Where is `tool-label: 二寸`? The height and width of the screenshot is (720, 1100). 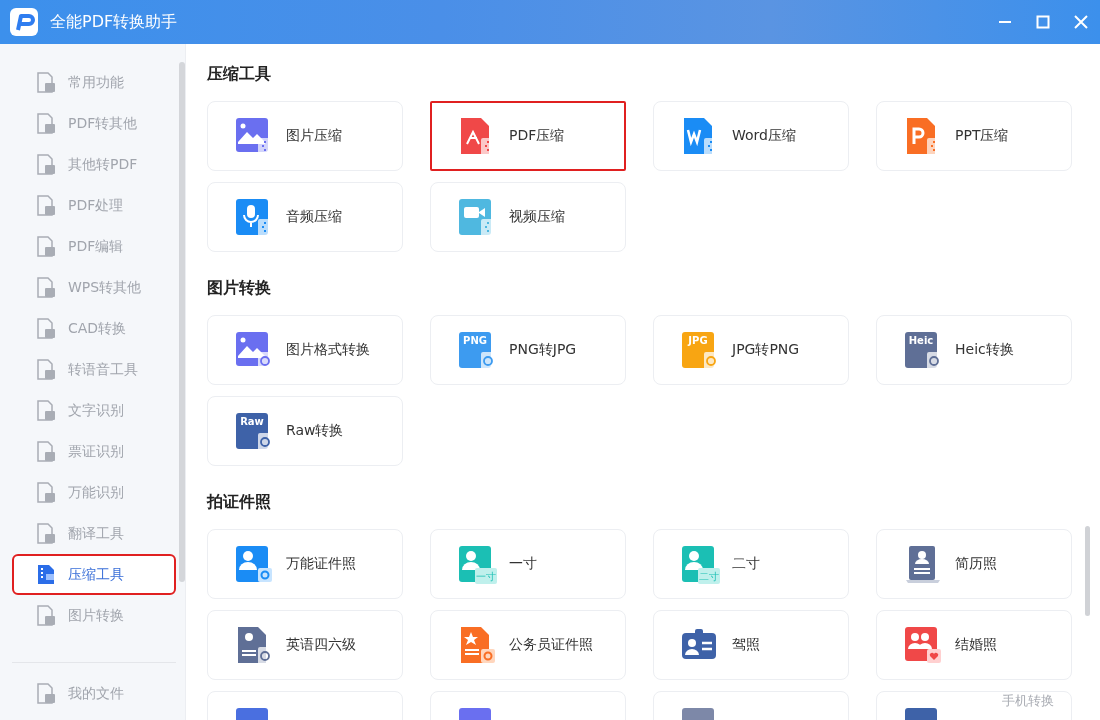 tool-label: 二寸 is located at coordinates (746, 564).